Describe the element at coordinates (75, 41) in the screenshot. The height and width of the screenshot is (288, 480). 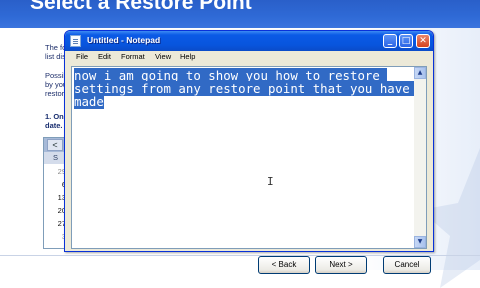
I see `notepad-icon` at that location.